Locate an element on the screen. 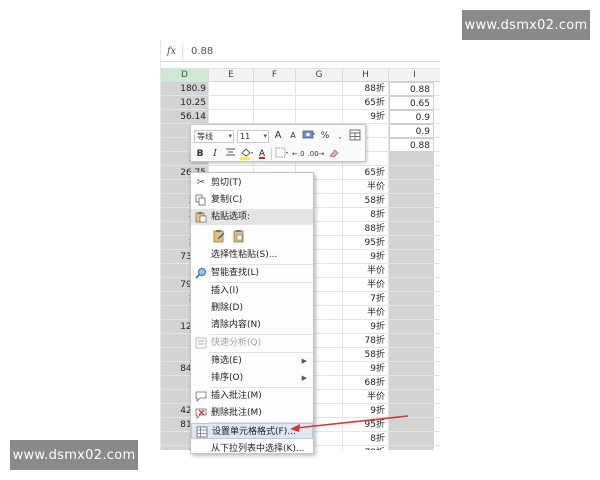  watermark-bottom: www.dsmx02.com is located at coordinates (74, 455).